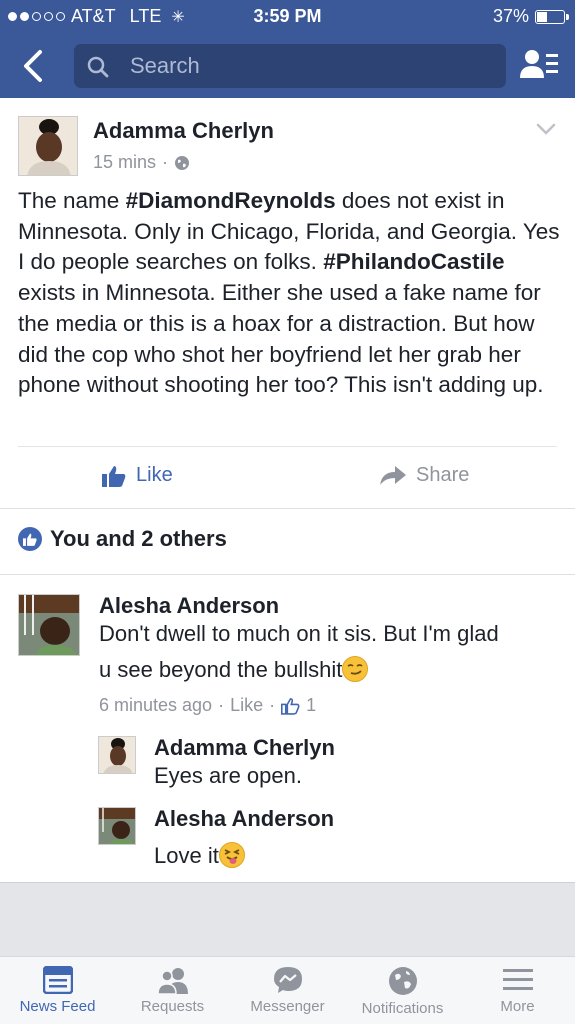  I want to click on comment-like-count: 1, so click(311, 705).